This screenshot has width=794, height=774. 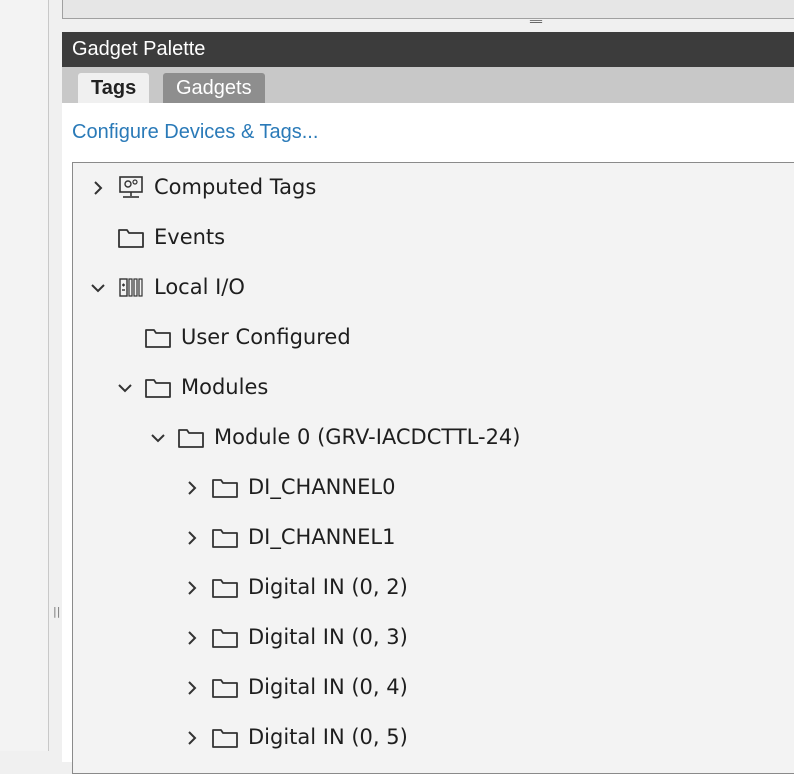 I want to click on tree-item-label: Module 0 (GRV-IACDCTTL-24), so click(x=367, y=437).